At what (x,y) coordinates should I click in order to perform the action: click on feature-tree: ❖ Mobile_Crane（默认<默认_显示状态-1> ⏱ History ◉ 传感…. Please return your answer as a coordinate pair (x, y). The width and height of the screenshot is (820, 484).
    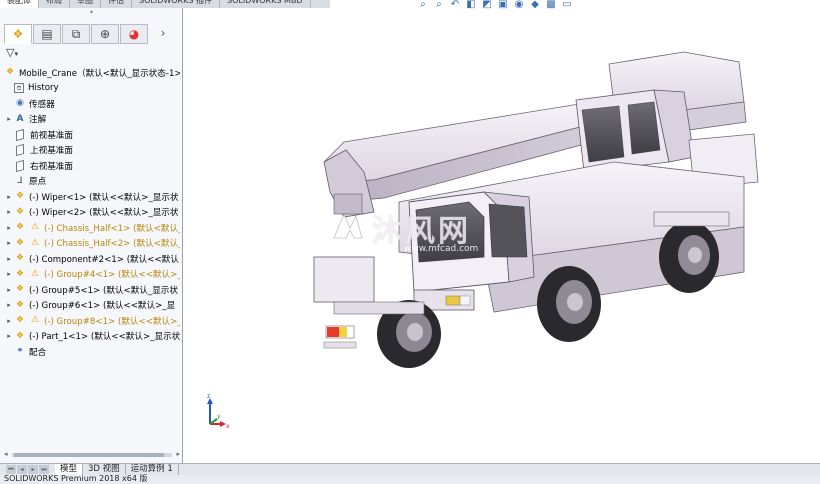
    Looking at the image, I should click on (92, 212).